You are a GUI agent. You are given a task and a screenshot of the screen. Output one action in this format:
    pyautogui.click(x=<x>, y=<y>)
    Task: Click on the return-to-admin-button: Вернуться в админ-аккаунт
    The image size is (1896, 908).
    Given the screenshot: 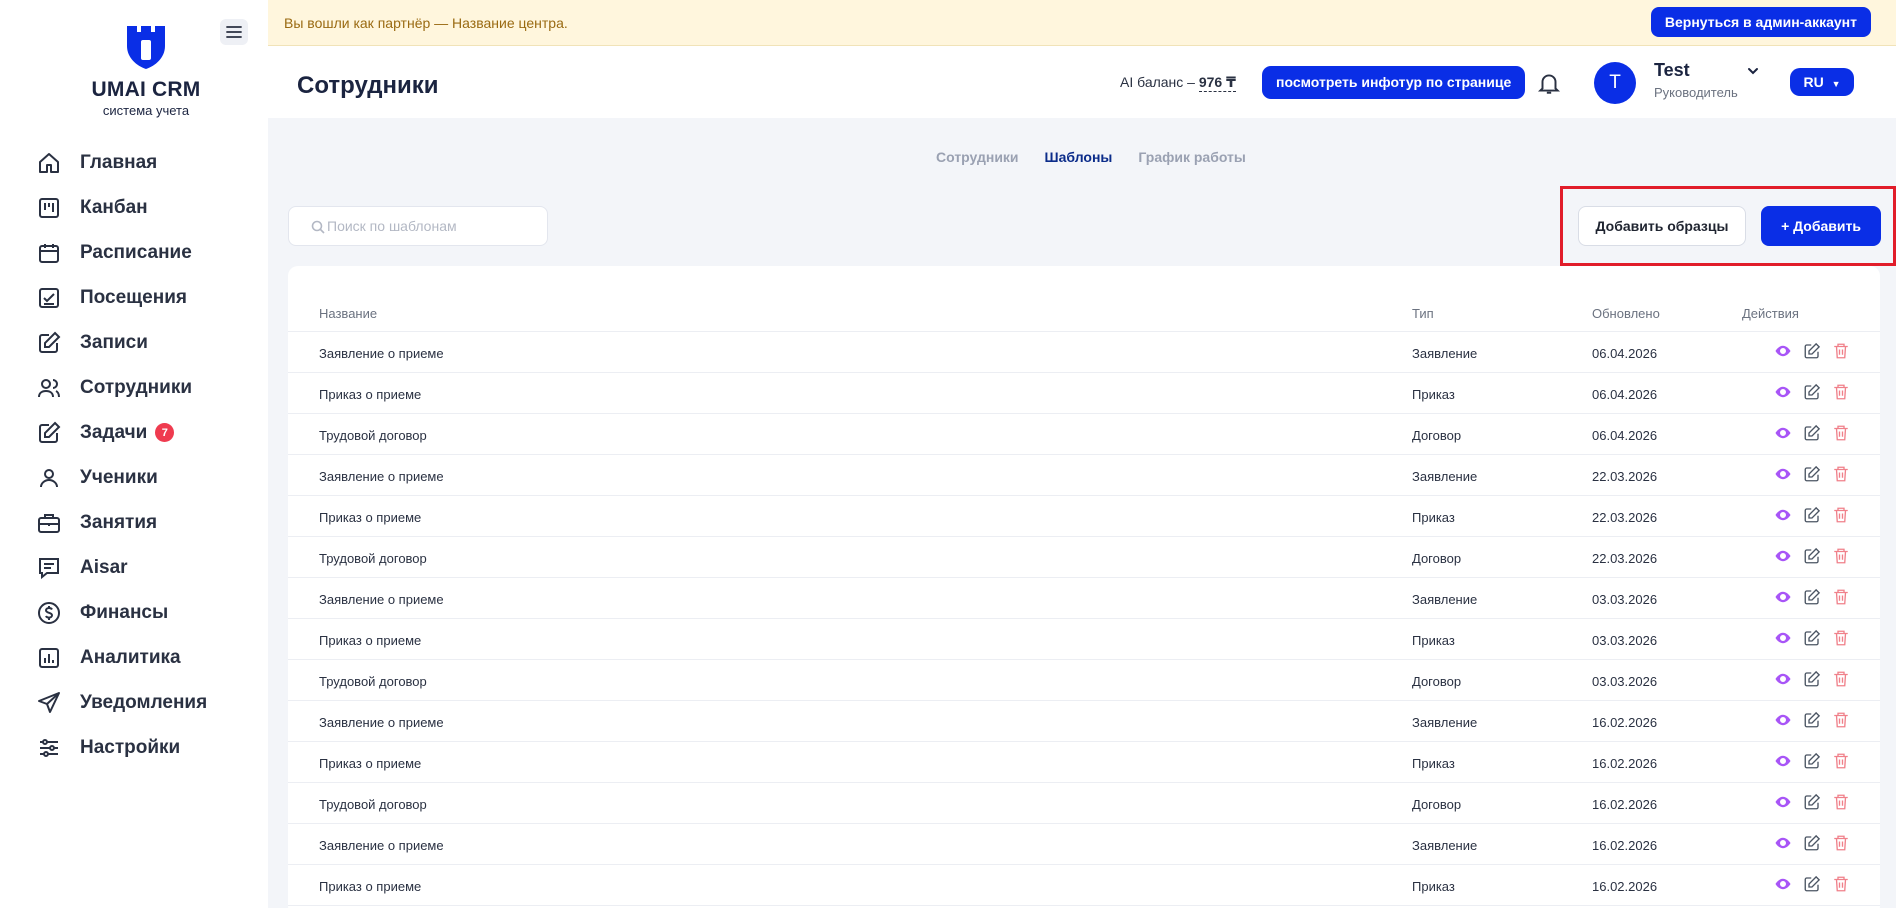 What is the action you would take?
    pyautogui.click(x=1760, y=22)
    